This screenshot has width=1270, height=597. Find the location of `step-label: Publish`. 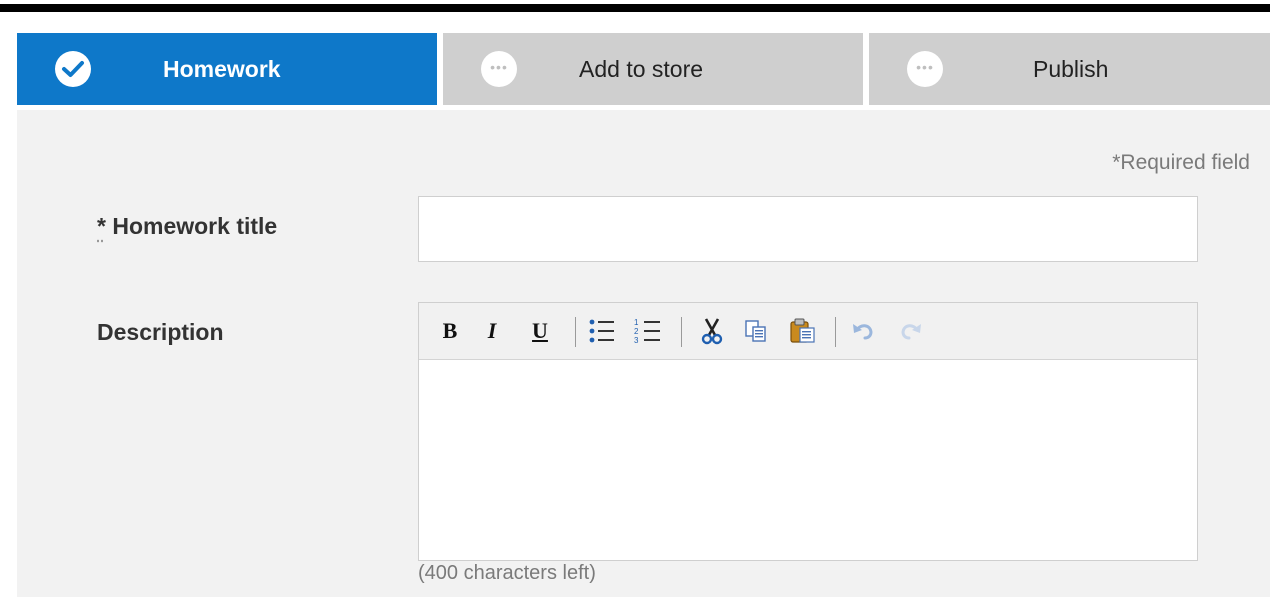

step-label: Publish is located at coordinates (1071, 69).